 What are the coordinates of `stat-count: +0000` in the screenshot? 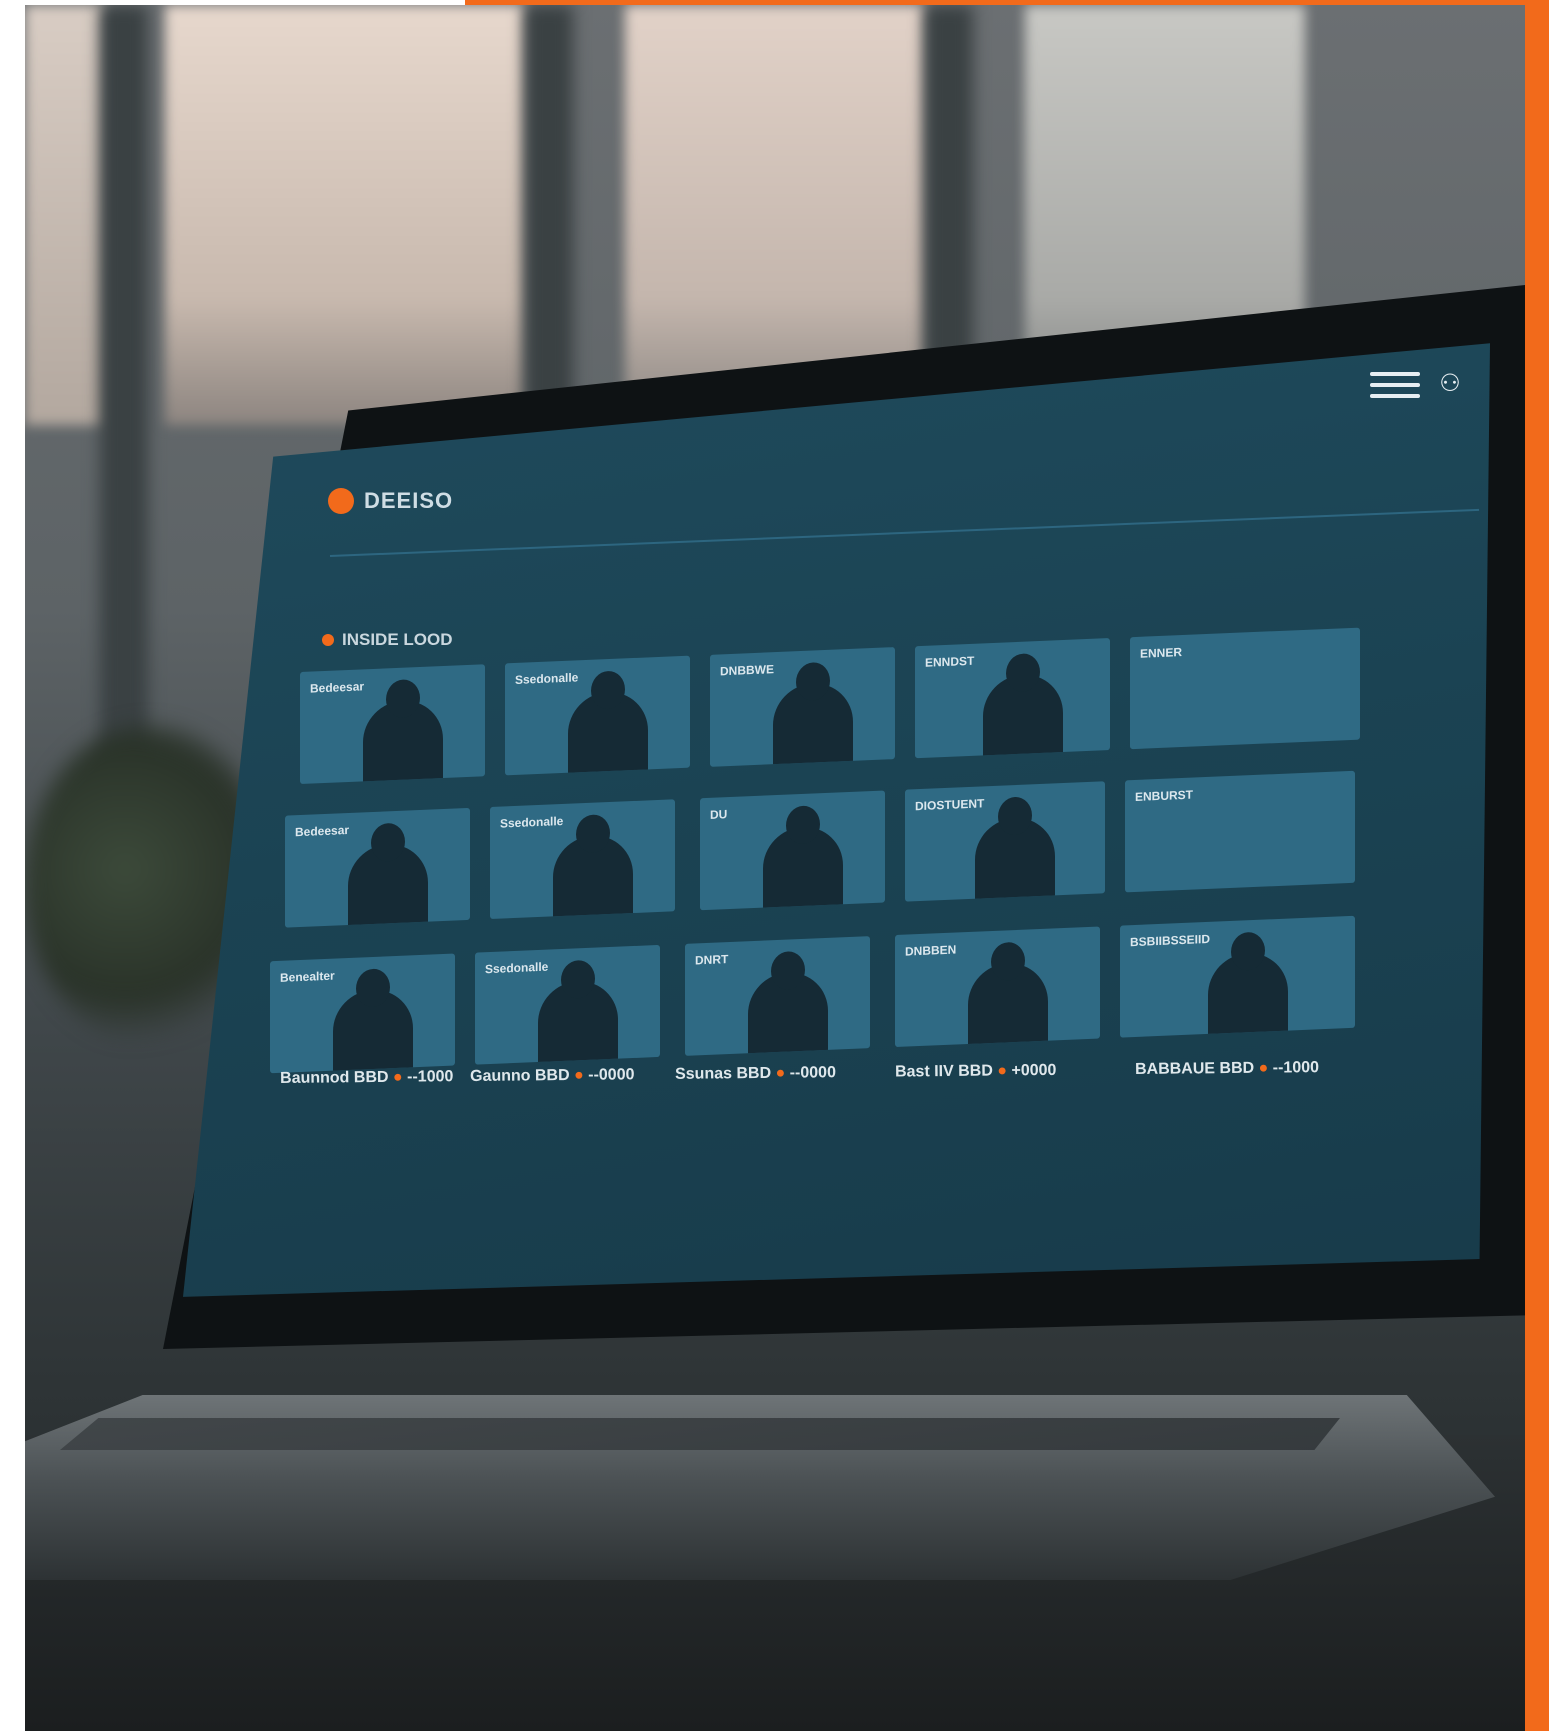 It's located at (1034, 1070).